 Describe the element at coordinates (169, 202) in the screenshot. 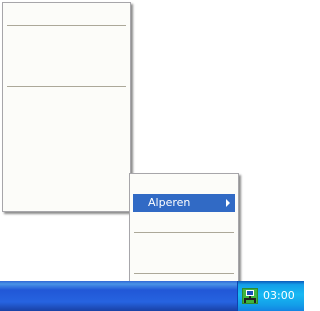

I see `menu-item-label: Alperen` at that location.